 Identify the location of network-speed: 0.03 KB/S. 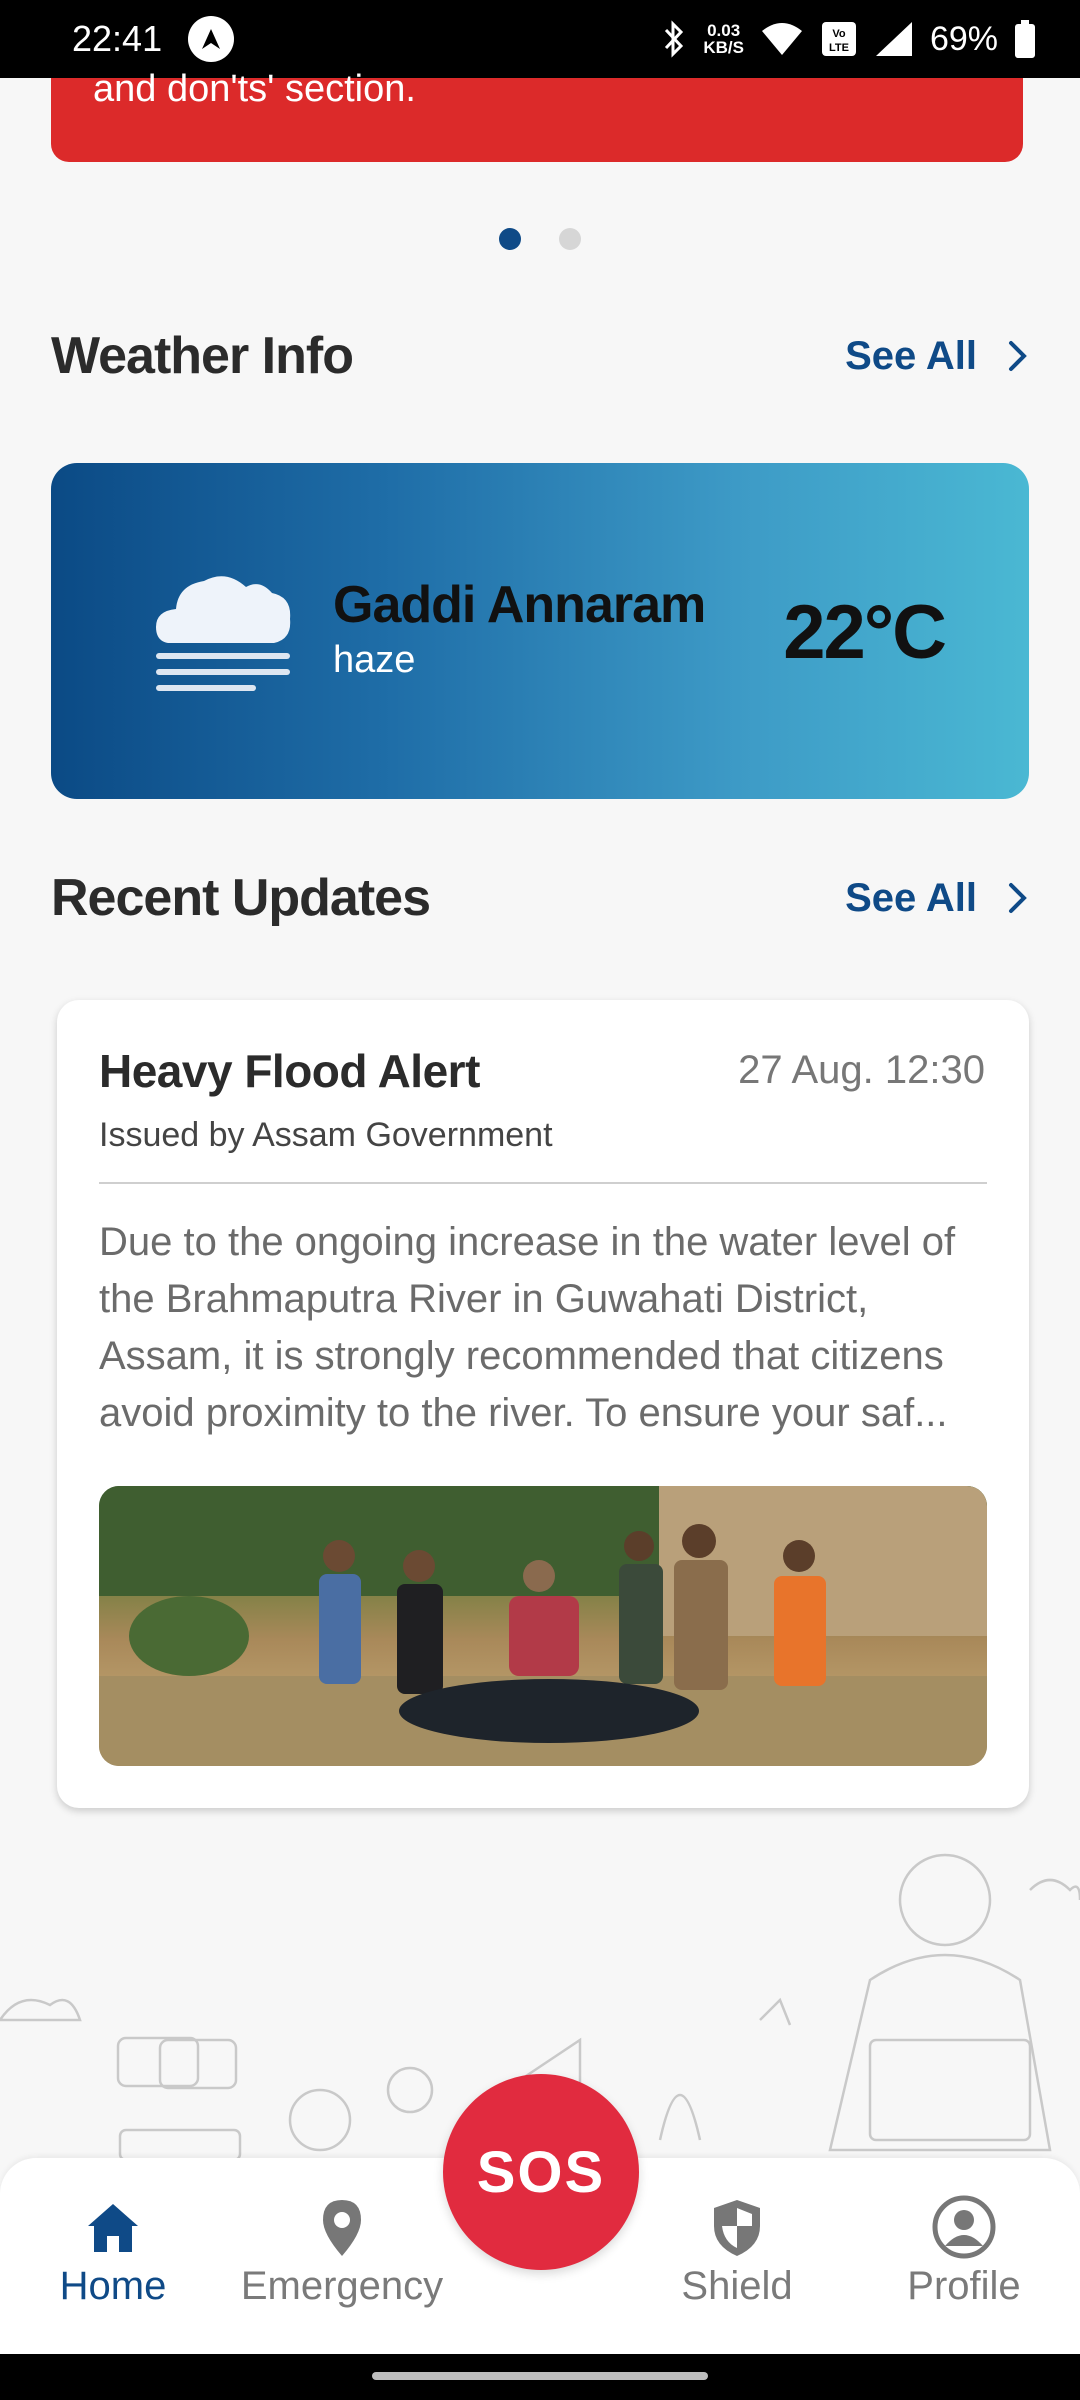
(723, 39).